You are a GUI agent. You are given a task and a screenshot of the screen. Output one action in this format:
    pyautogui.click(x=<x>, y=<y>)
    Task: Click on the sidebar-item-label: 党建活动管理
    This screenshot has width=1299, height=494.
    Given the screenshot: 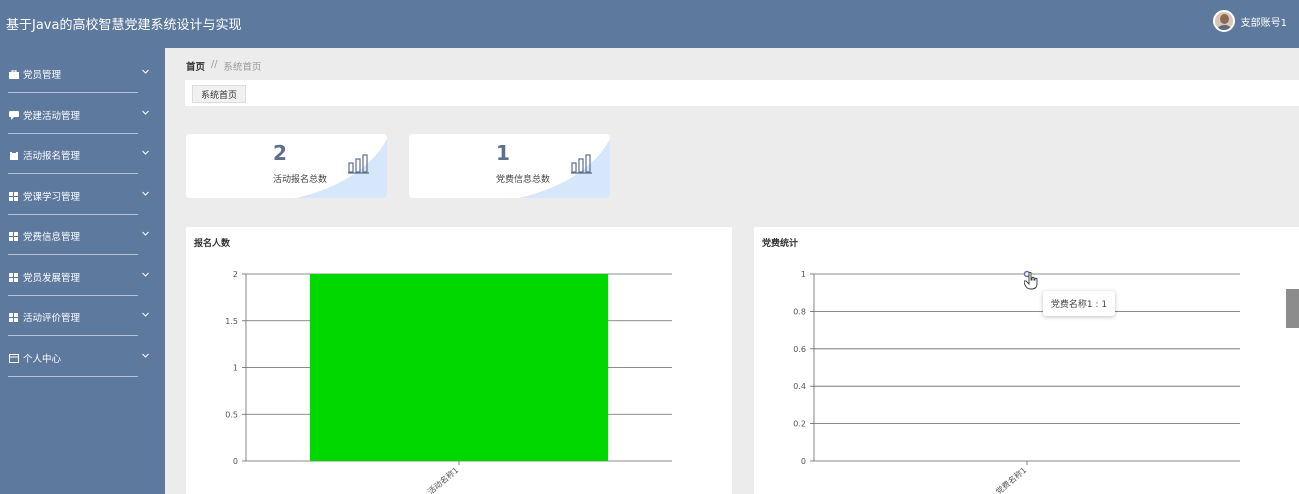 What is the action you would take?
    pyautogui.click(x=52, y=116)
    